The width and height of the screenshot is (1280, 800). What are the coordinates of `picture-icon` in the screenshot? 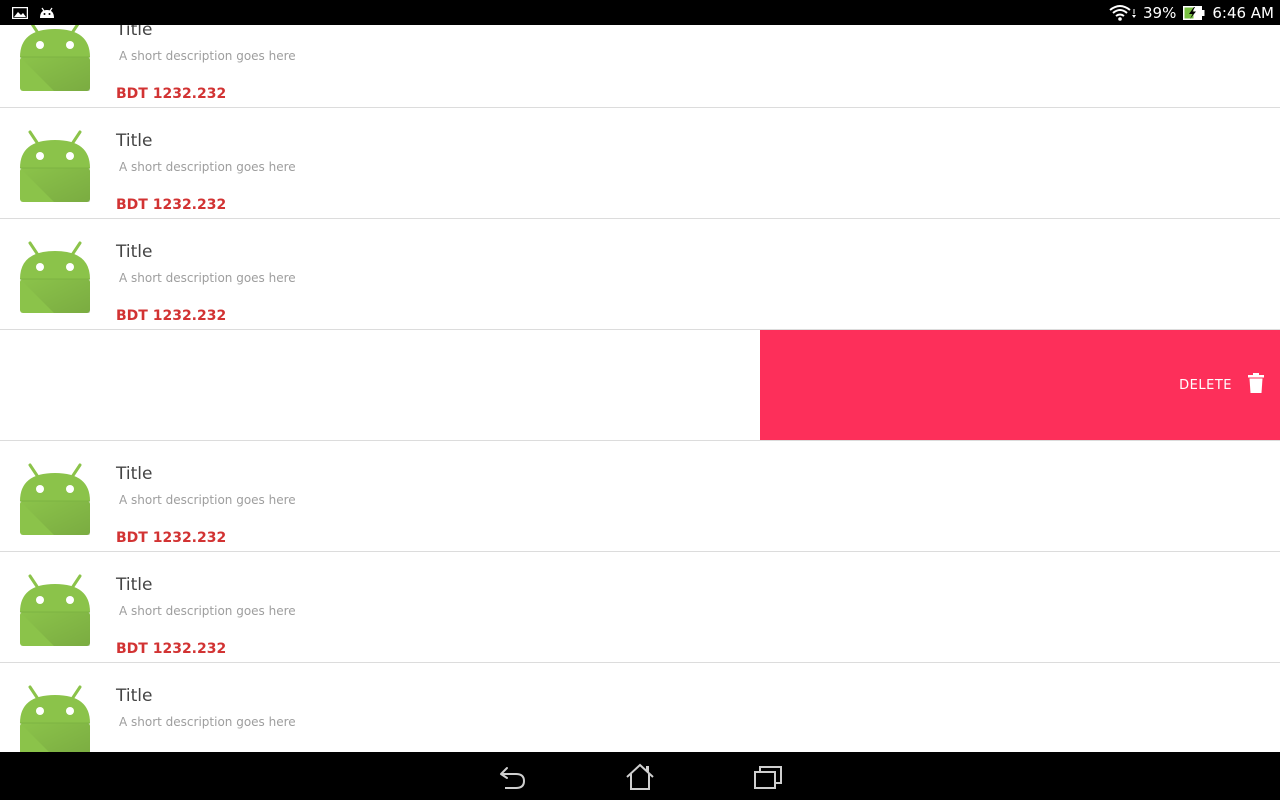 It's located at (20, 12).